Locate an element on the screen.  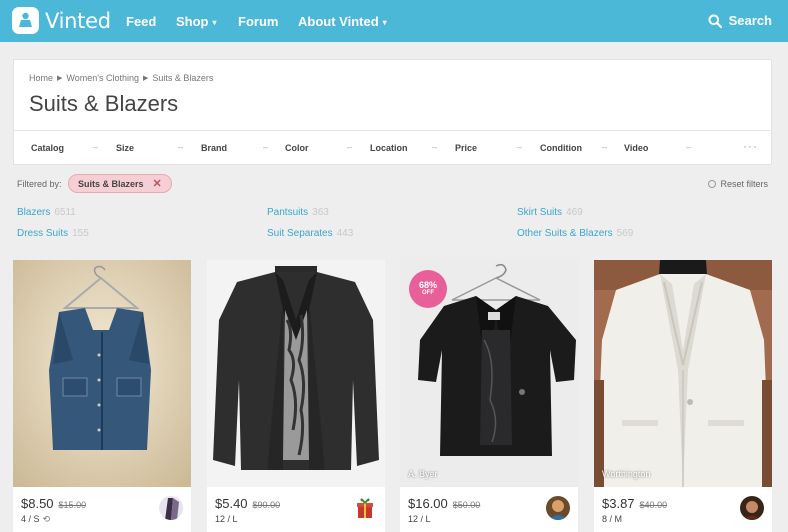
breadcrumb-womens-clothing: Women's Clothing is located at coordinates (102, 78).